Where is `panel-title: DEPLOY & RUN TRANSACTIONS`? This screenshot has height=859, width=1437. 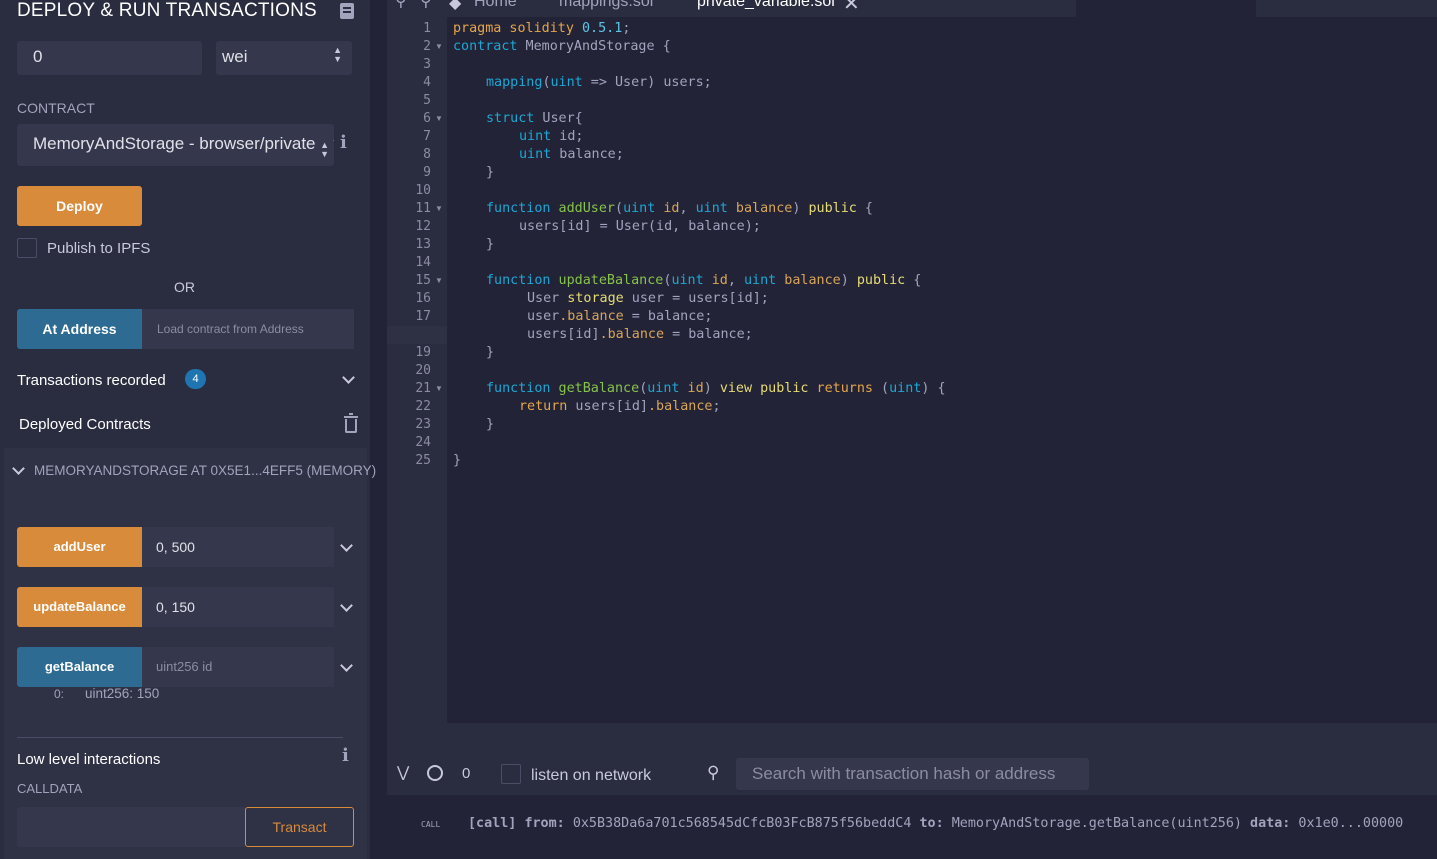 panel-title: DEPLOY & RUN TRANSACTIONS is located at coordinates (167, 10).